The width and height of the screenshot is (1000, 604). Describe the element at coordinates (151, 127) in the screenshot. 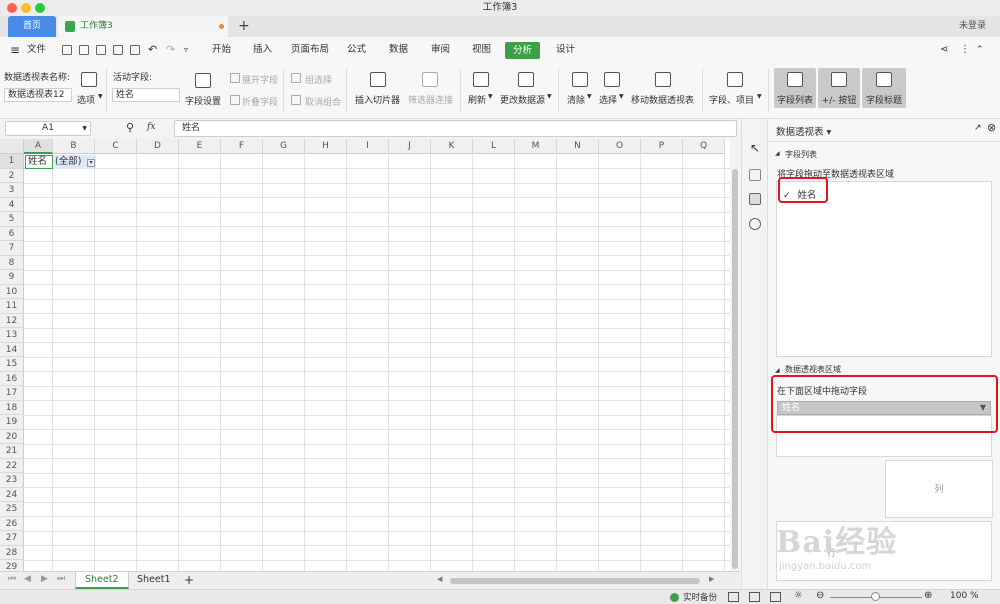

I see `fx-icon: fx` at that location.